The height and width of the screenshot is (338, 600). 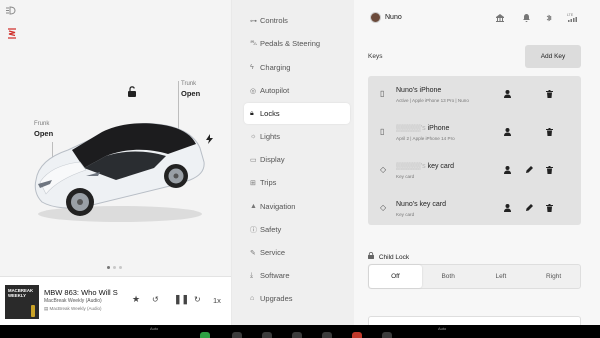 I want to click on forward-15-icon: ↻, so click(x=197, y=299).